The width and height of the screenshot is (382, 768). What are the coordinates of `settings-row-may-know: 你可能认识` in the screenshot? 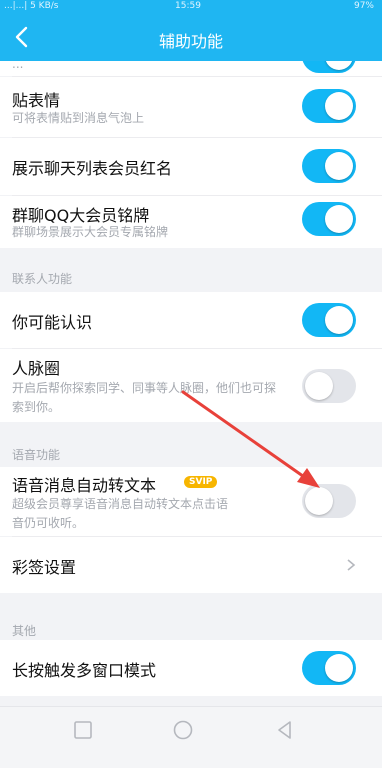 It's located at (191, 320).